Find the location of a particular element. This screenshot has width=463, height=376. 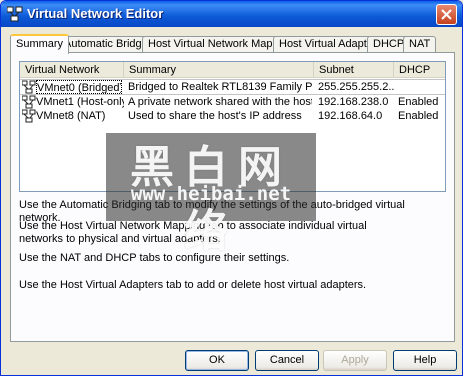

close-button is located at coordinates (446, 14).